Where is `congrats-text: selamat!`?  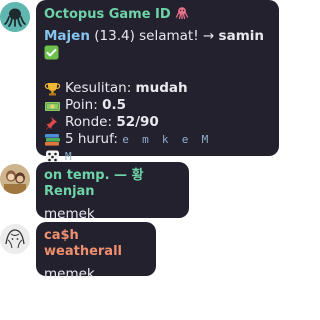
congrats-text: selamat! is located at coordinates (169, 36).